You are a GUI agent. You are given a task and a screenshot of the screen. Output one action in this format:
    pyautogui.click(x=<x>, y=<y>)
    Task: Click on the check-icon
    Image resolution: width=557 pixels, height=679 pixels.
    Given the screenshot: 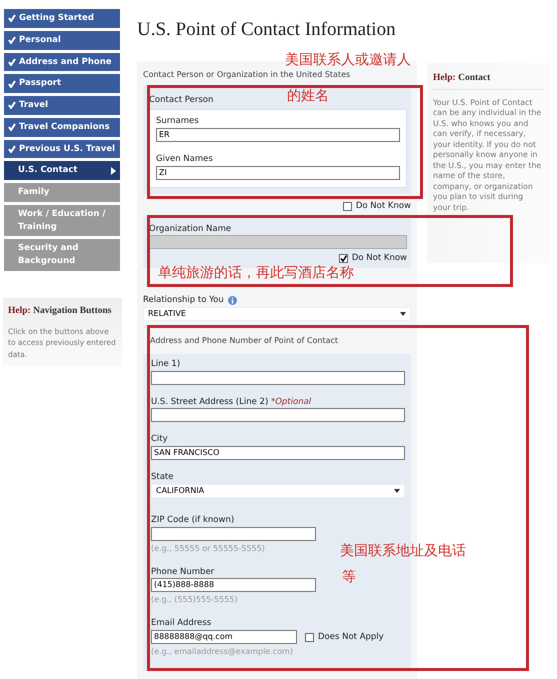 What is the action you would take?
    pyautogui.click(x=343, y=258)
    